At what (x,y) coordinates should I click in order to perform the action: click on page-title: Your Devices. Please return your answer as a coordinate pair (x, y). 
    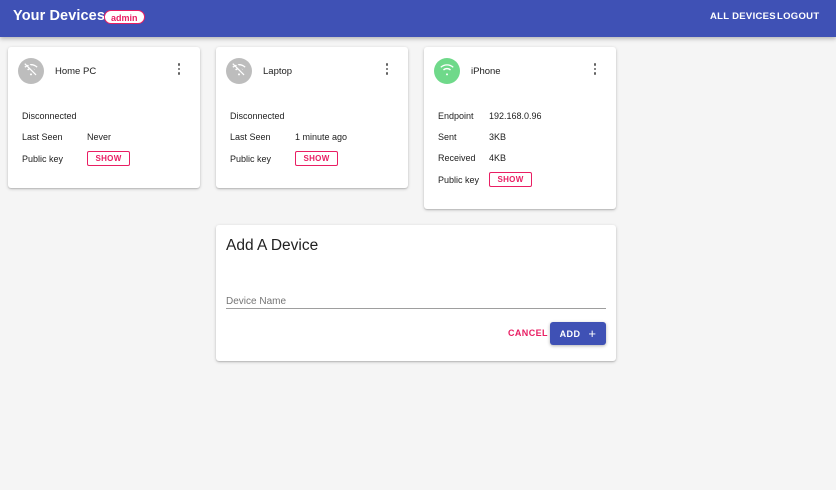
    Looking at the image, I should click on (59, 16).